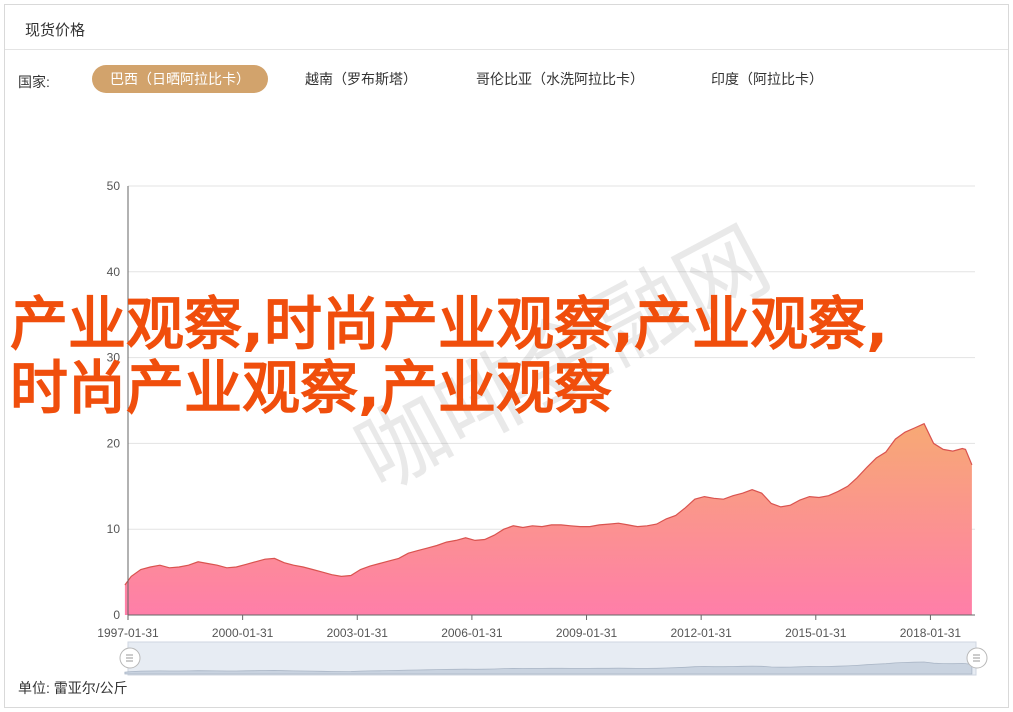 The width and height of the screenshot is (1013, 712). I want to click on y-tick-labels: 0 10 20 30 40 50, so click(114, 400).